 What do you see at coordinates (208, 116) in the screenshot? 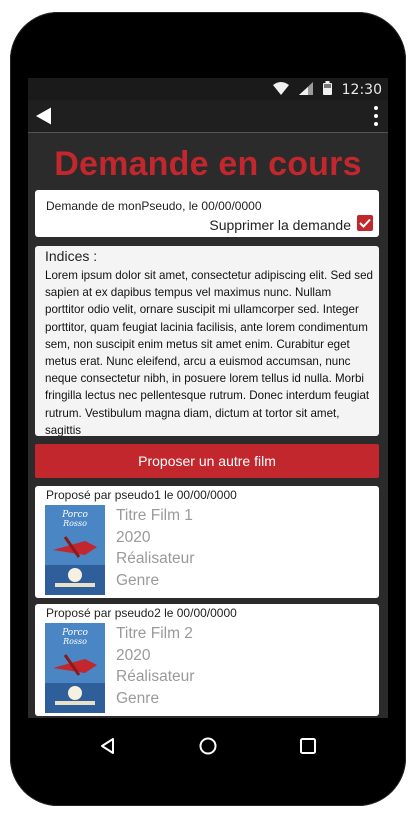
I see `app-bar` at bounding box center [208, 116].